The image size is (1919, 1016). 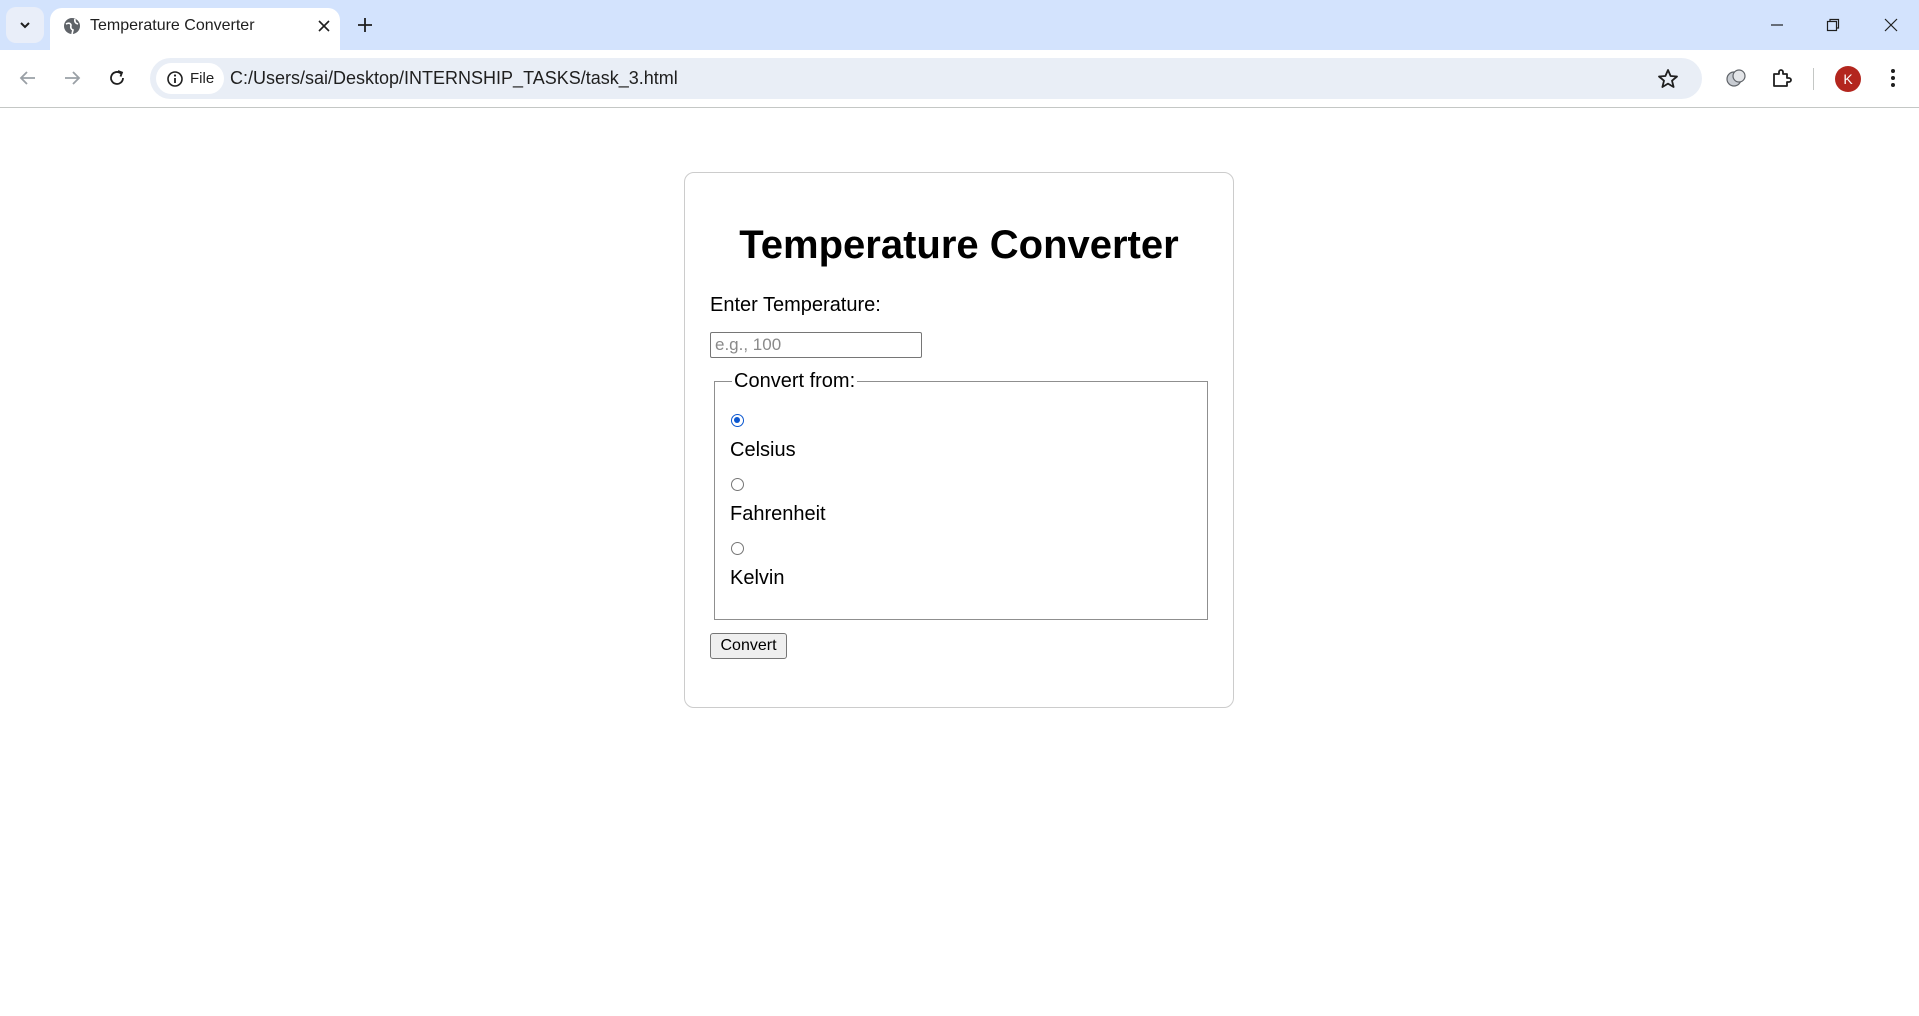 I want to click on minimize-button, so click(x=1777, y=25).